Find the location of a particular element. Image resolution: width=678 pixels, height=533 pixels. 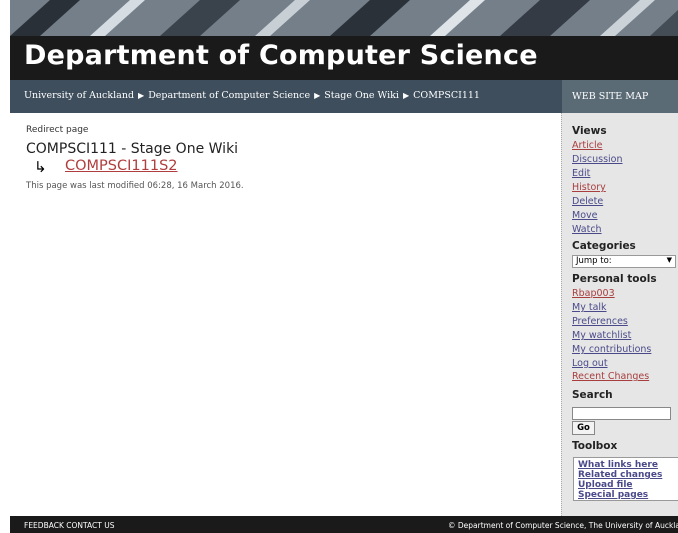

view-history-link: History is located at coordinates (589, 187).